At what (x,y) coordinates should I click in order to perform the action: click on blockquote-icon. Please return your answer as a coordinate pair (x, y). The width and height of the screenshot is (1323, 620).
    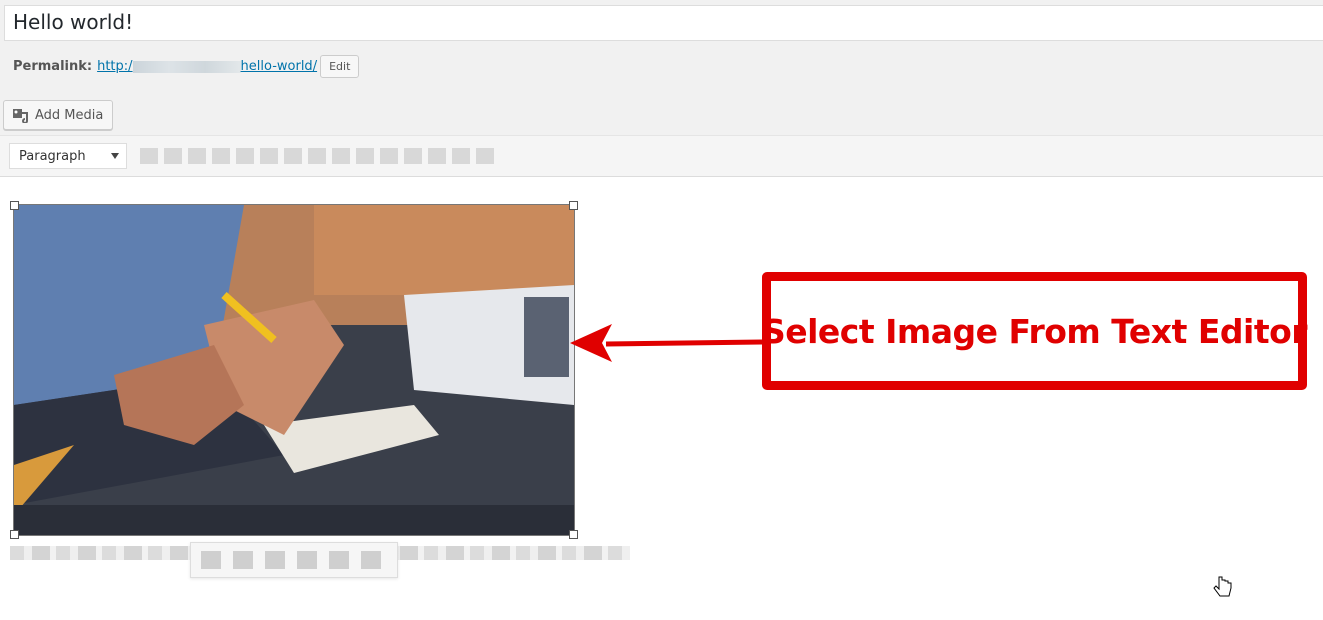
    Looking at the image, I should click on (245, 156).